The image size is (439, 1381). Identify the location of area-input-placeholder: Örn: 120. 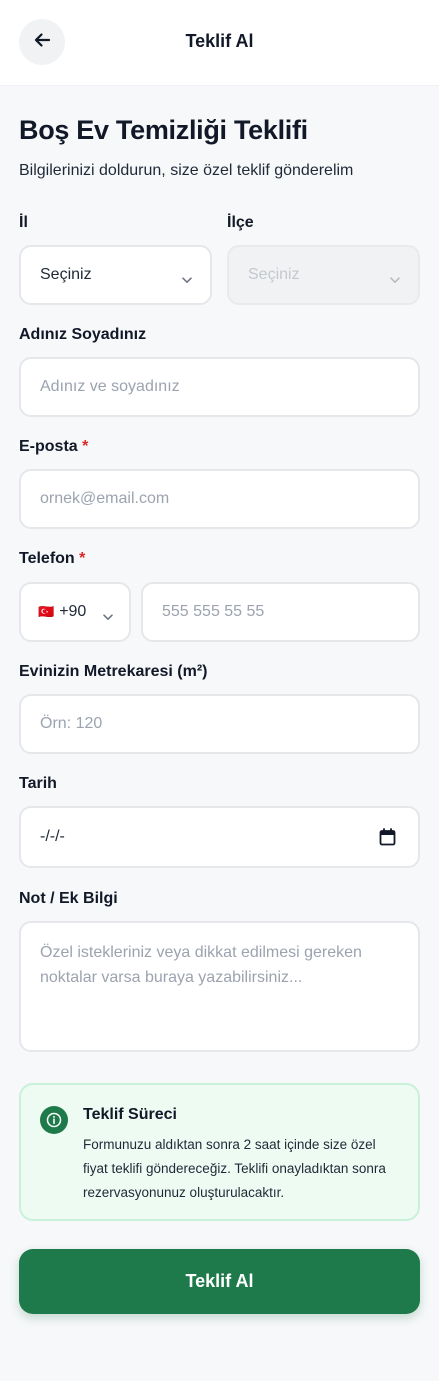
(71, 723).